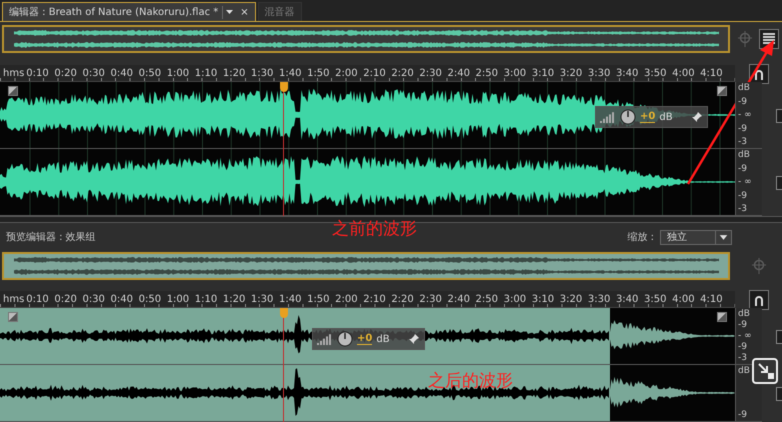 The image size is (782, 422). Describe the element at coordinates (640, 237) in the screenshot. I see `zoom-label: 缩放 :` at that location.